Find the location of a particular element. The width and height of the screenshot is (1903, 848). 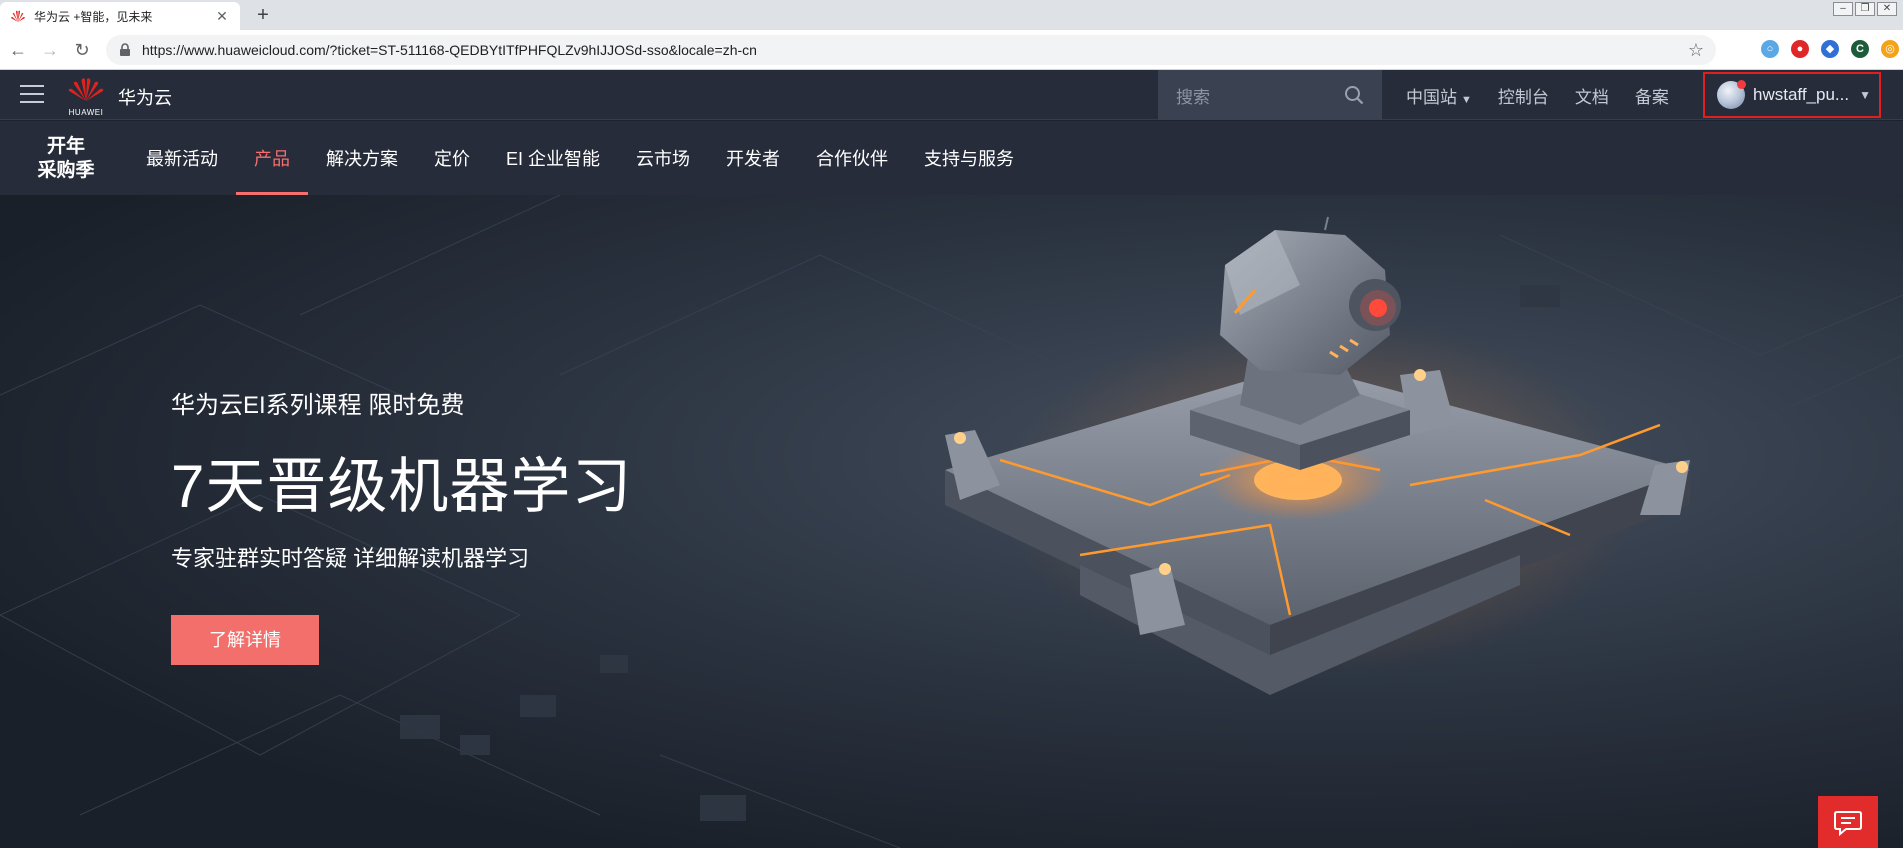

top-links: 中国站 ▼ 控制台 文档 备案 is located at coordinates (1550, 95).